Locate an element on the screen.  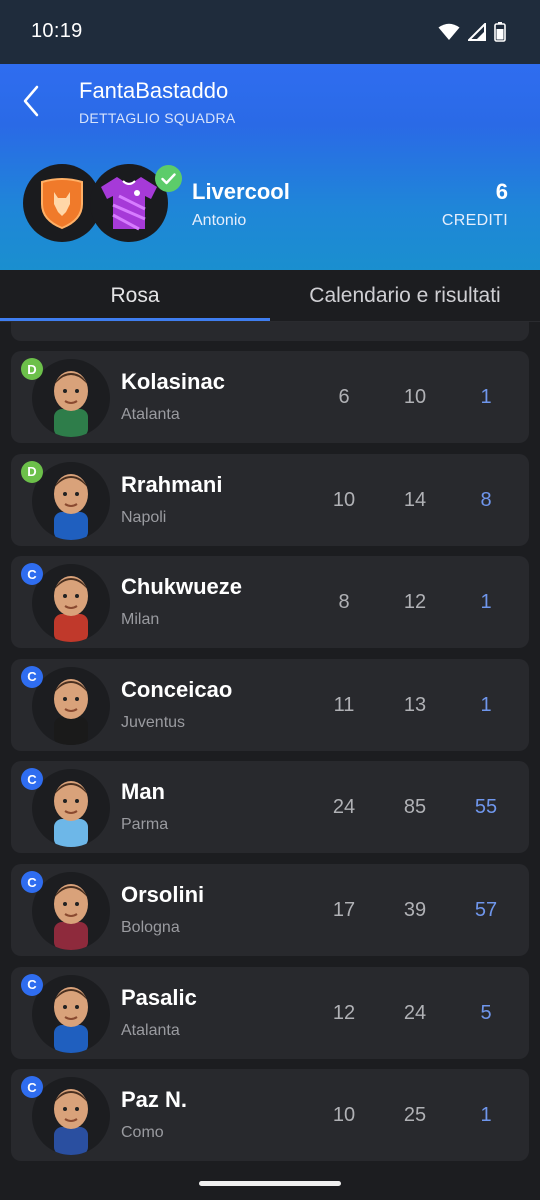
player-stat-2: 39 is located at coordinates (415, 910).